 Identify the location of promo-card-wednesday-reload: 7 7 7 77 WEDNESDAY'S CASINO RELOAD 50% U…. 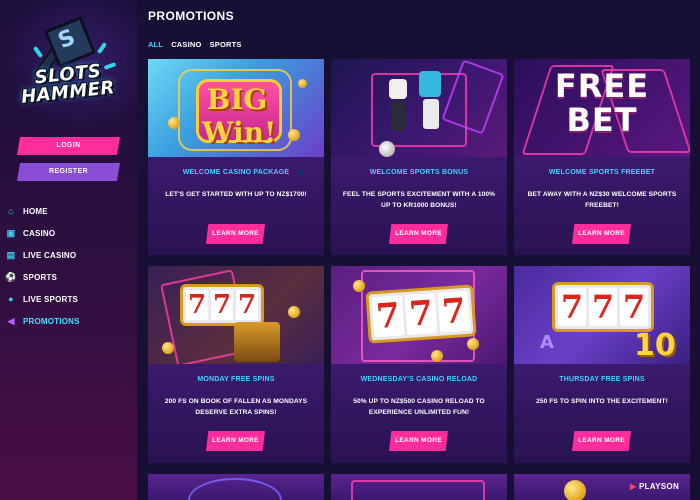
(419, 364).